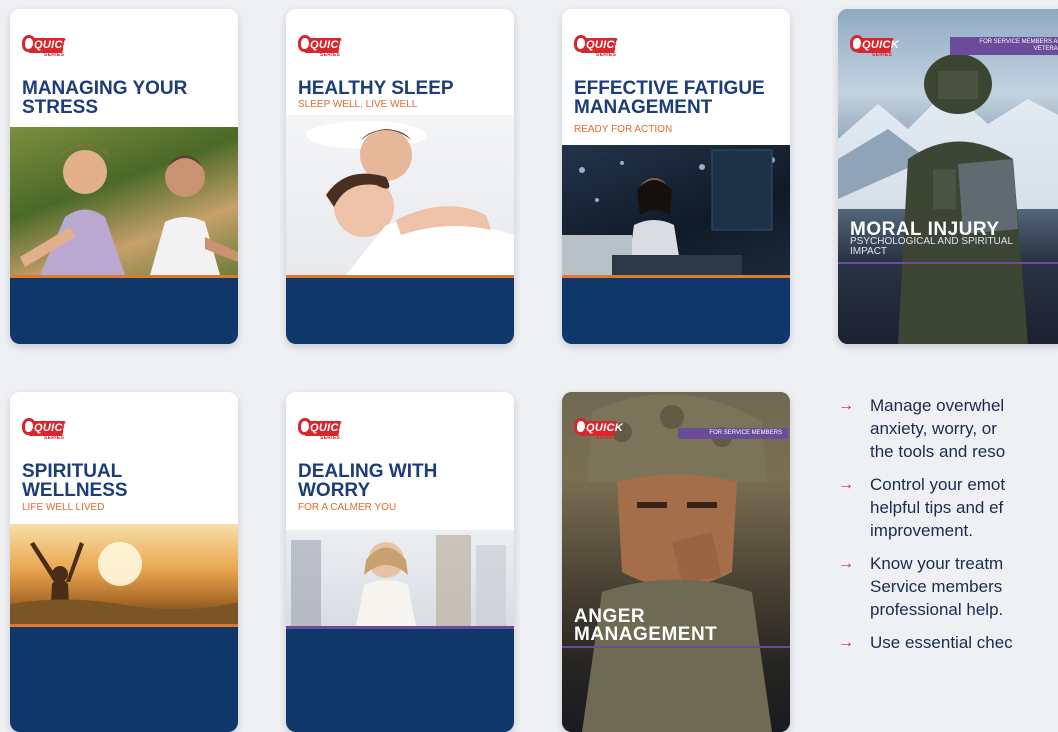 The height and width of the screenshot is (732, 1058). Describe the element at coordinates (925, 642) in the screenshot. I see `benefit-item: → Use essential chec` at that location.